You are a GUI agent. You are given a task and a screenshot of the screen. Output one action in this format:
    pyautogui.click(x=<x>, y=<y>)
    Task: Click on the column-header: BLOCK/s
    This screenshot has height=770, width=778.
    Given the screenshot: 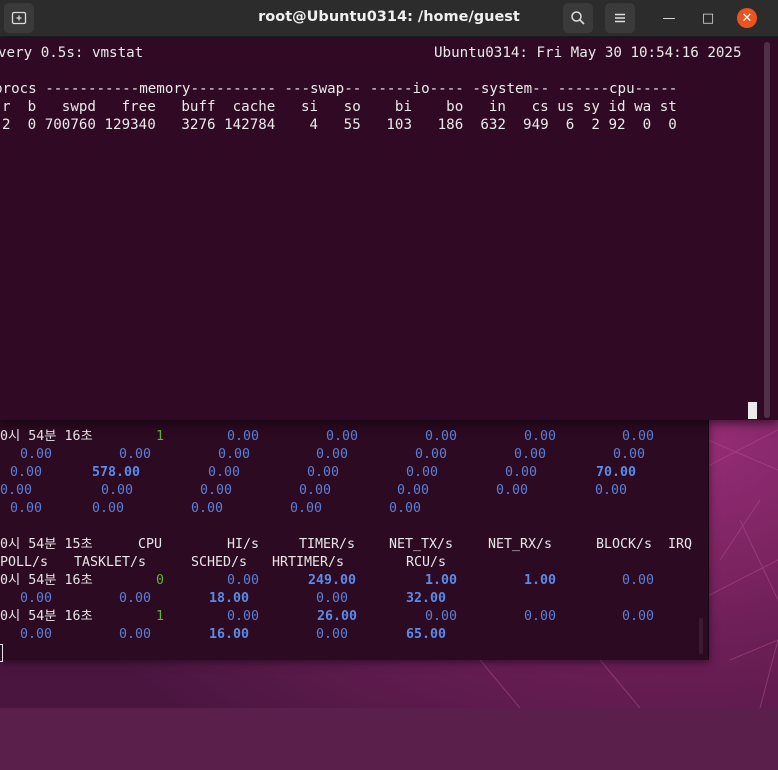 What is the action you would take?
    pyautogui.click(x=624, y=544)
    